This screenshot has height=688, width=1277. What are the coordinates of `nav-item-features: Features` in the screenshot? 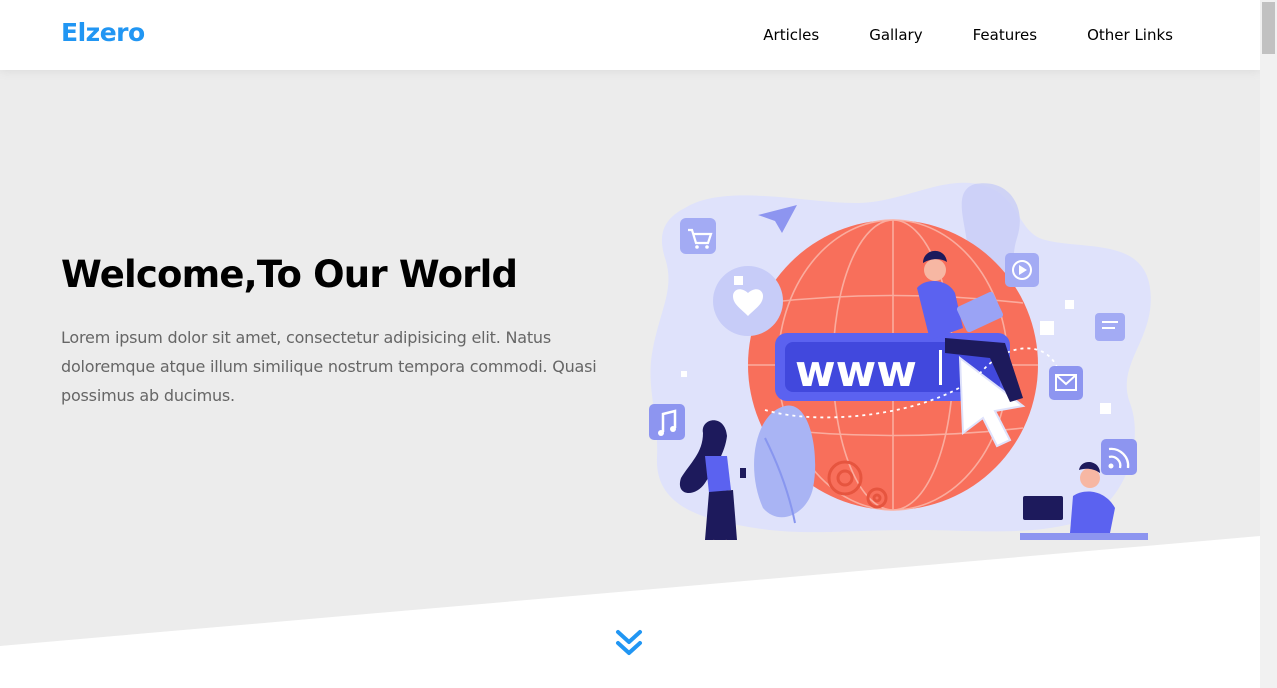 It's located at (1005, 34).